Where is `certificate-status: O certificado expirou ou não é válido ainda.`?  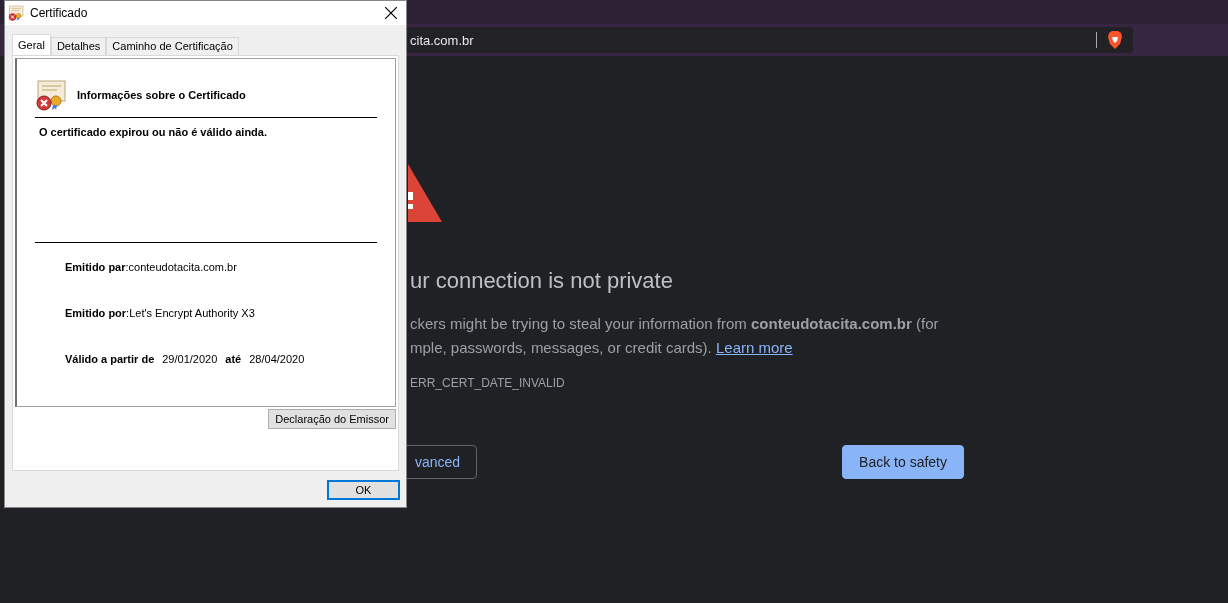
certificate-status: O certificado expirou ou não é válido ainda. is located at coordinates (153, 132).